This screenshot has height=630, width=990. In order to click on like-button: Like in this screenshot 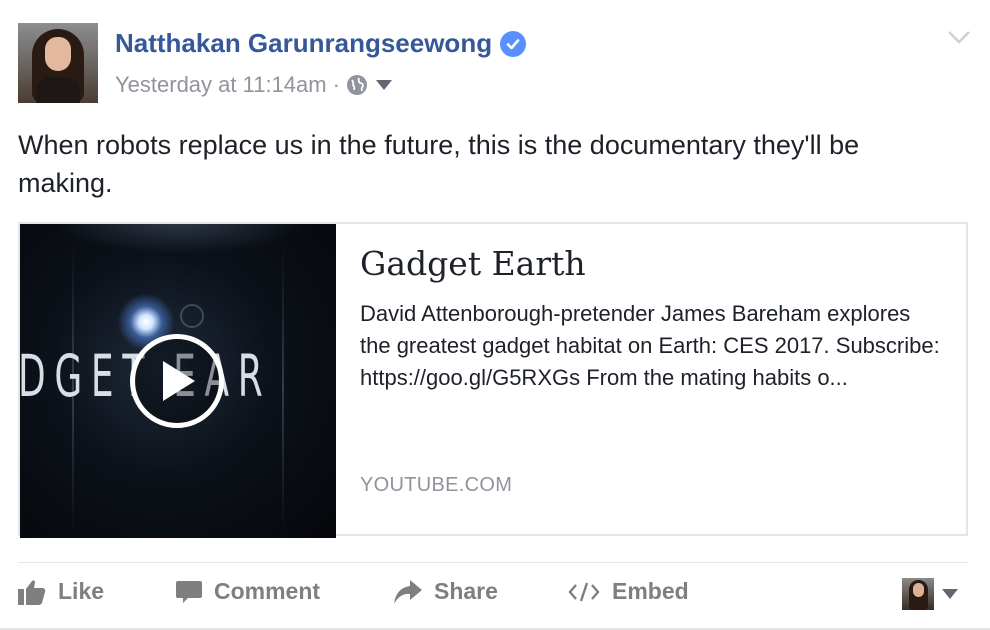, I will do `click(61, 591)`.